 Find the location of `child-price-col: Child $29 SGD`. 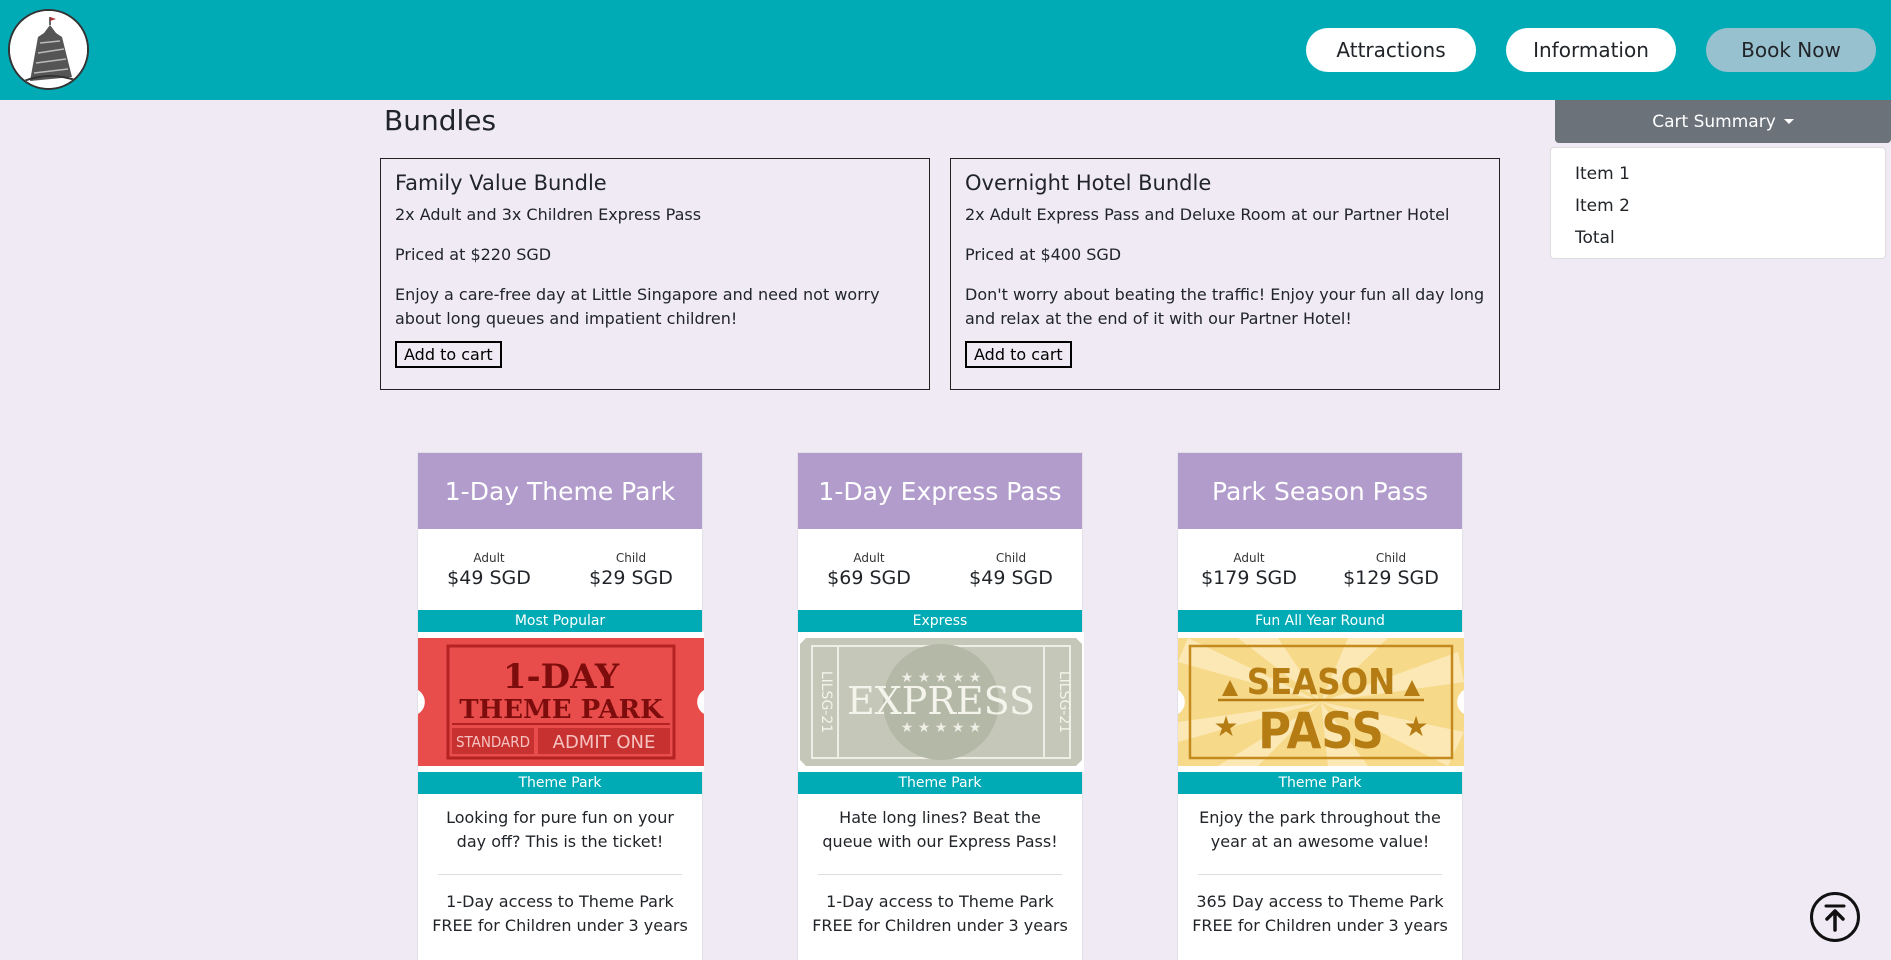

child-price-col: Child $29 SGD is located at coordinates (631, 580).